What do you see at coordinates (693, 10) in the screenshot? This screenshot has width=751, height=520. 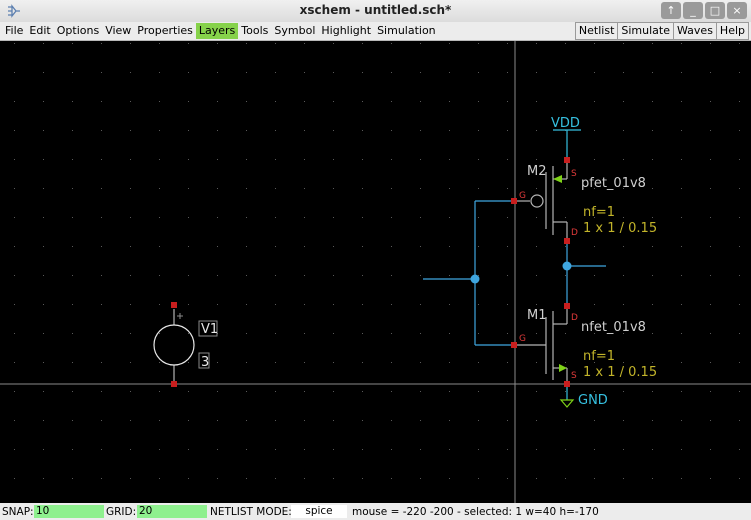 I see `minimize-button: _` at bounding box center [693, 10].